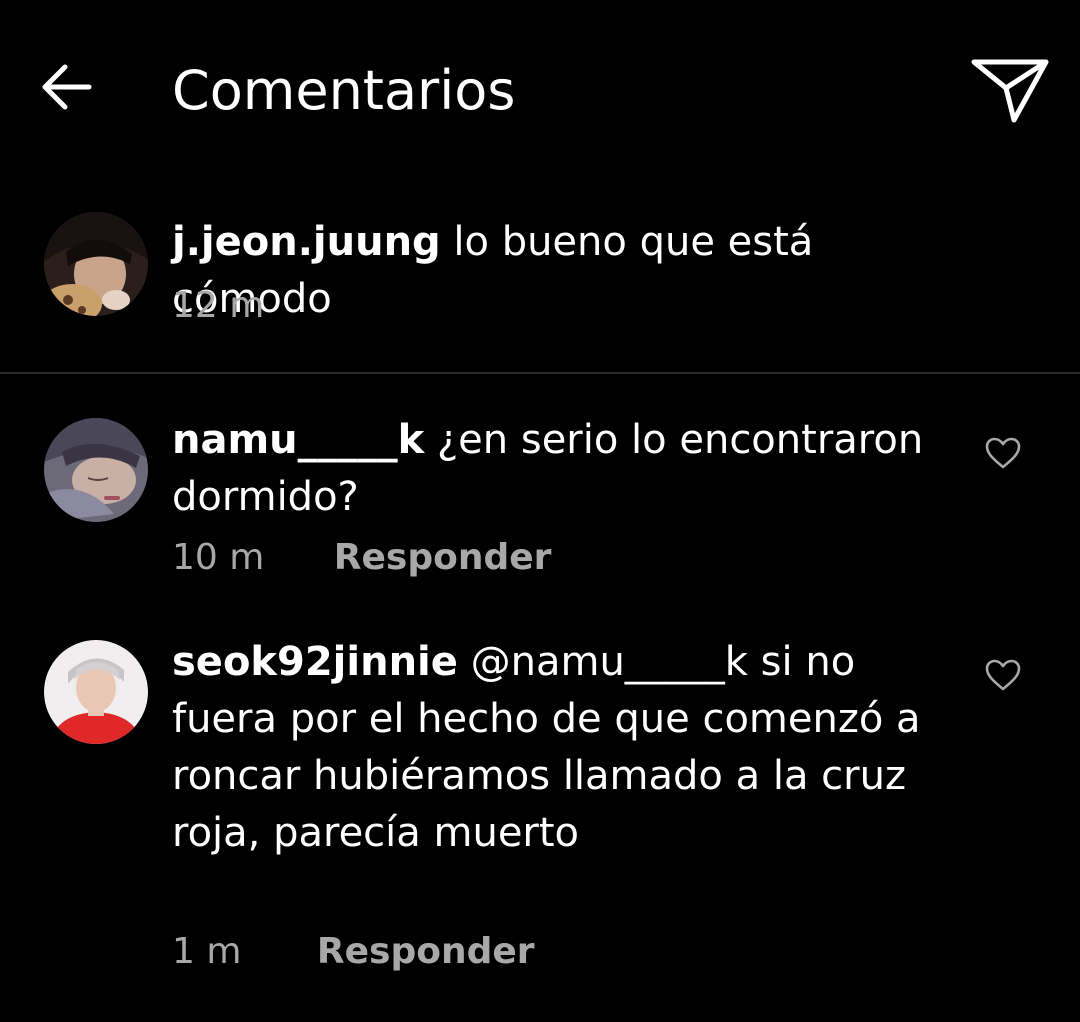  I want to click on caption-text: j.jeon.juung lo bueno que está cómodo, so click(562, 271).